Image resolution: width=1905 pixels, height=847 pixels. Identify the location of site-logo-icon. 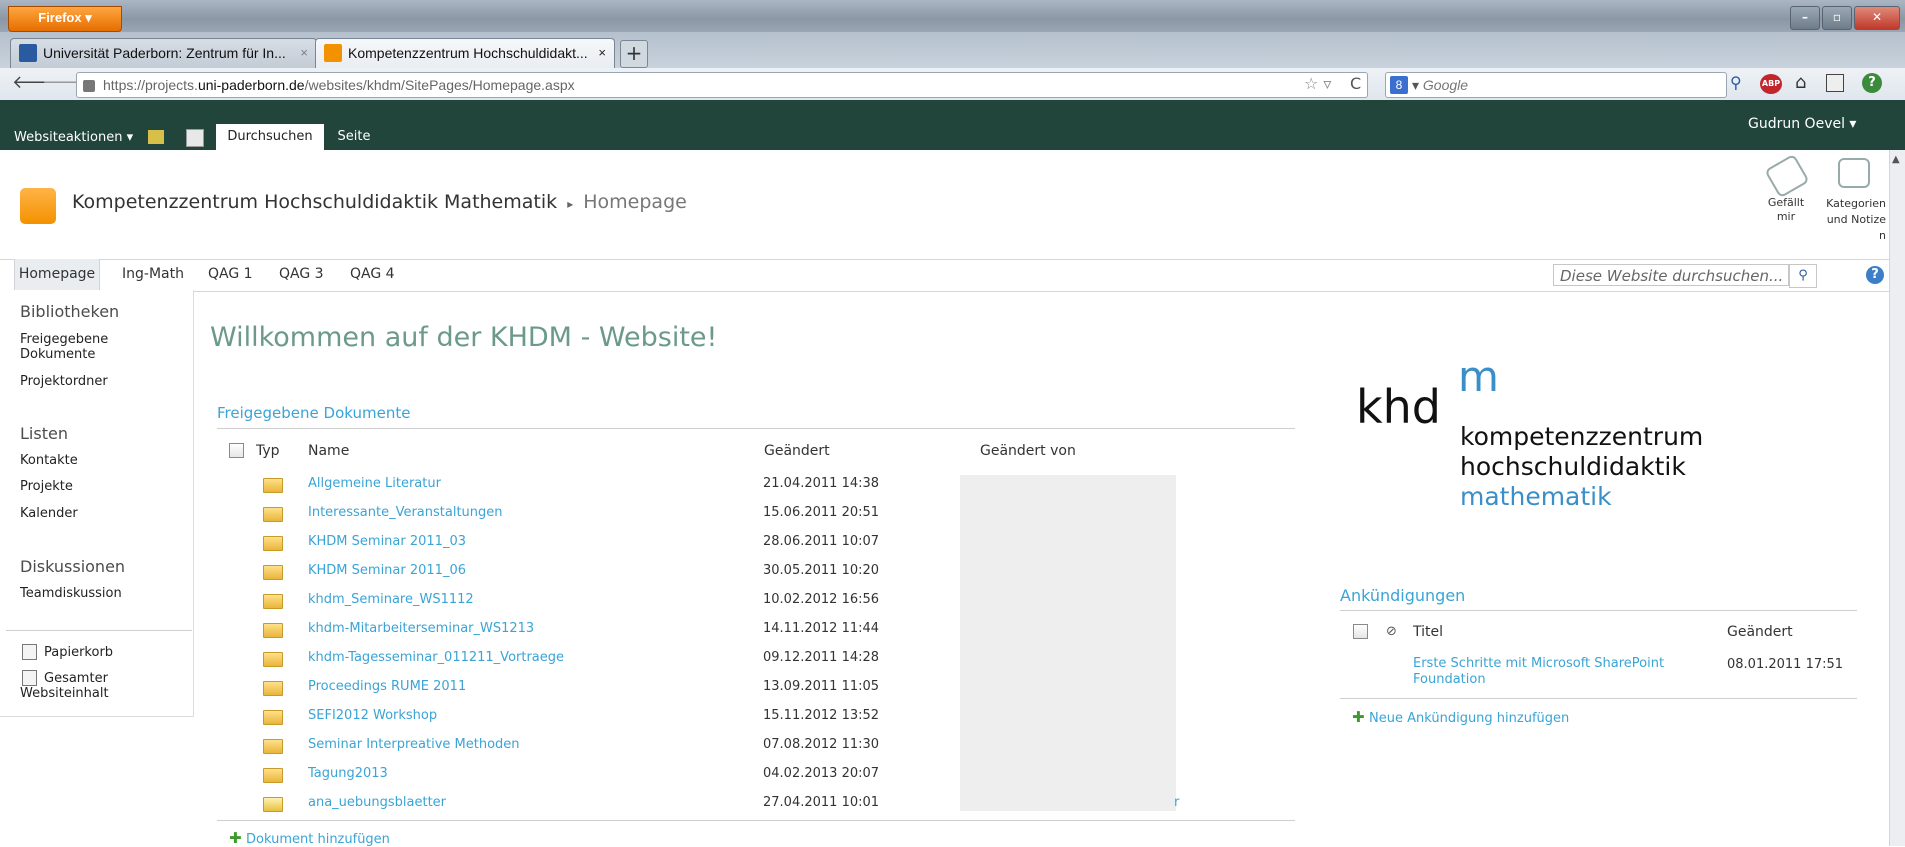
(38, 206).